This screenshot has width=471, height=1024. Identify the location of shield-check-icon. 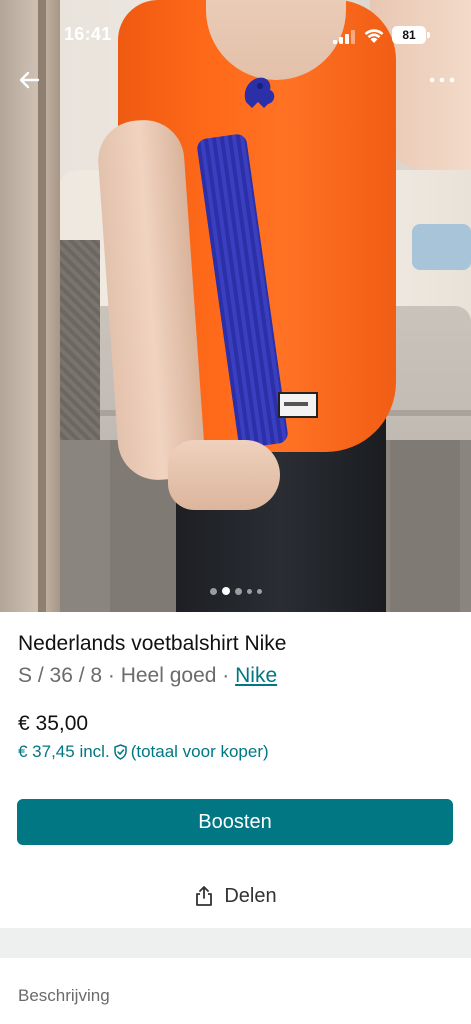
(120, 752).